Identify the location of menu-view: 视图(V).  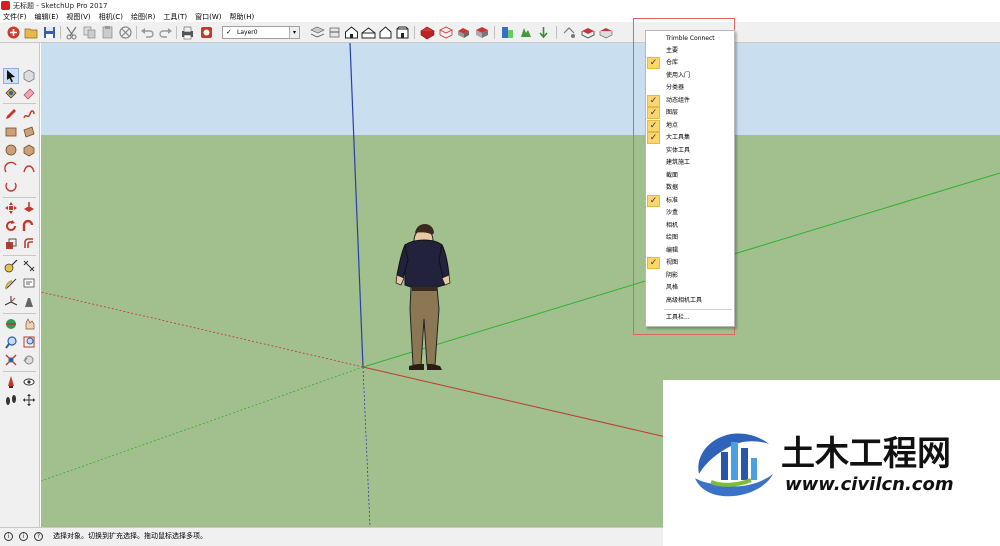
(78, 17).